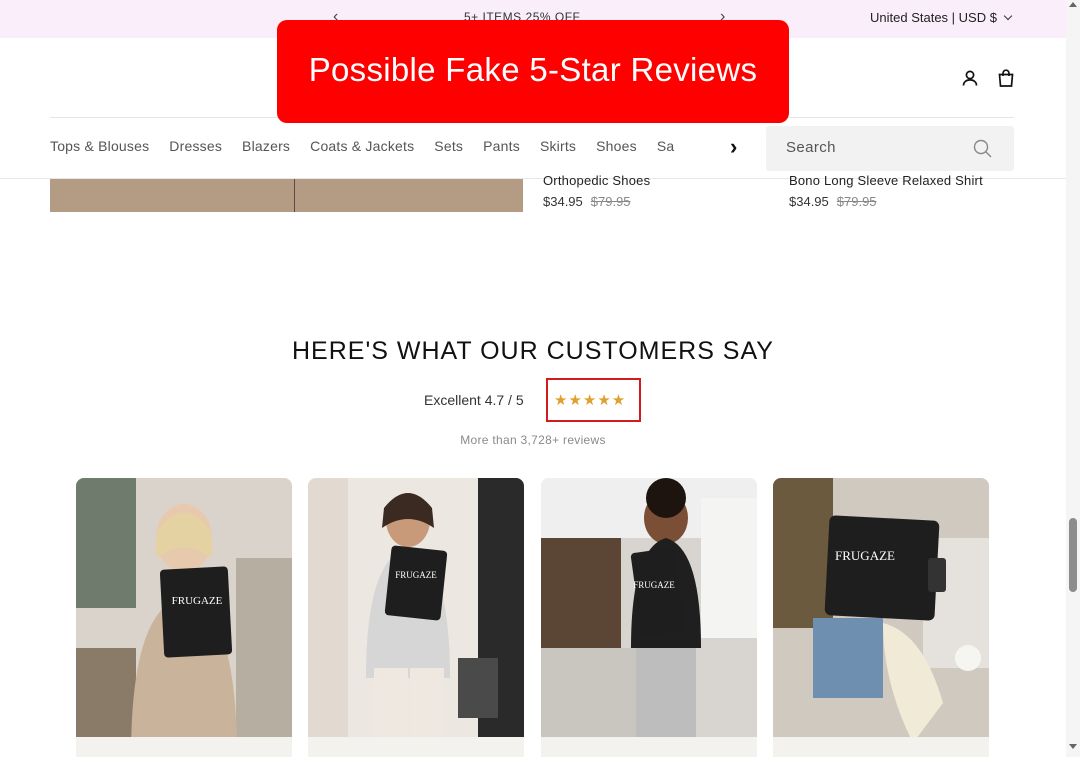 This screenshot has height=757, width=1080. Describe the element at coordinates (590, 400) in the screenshot. I see `star-rating-icon: ★★★★★` at that location.